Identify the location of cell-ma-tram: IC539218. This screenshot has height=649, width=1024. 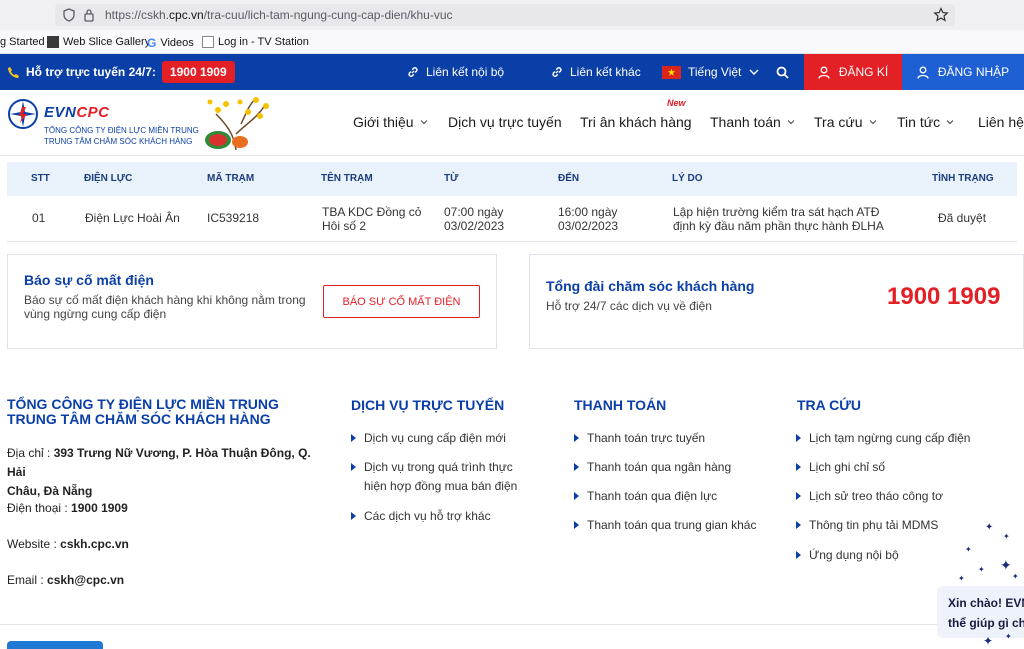
(233, 218).